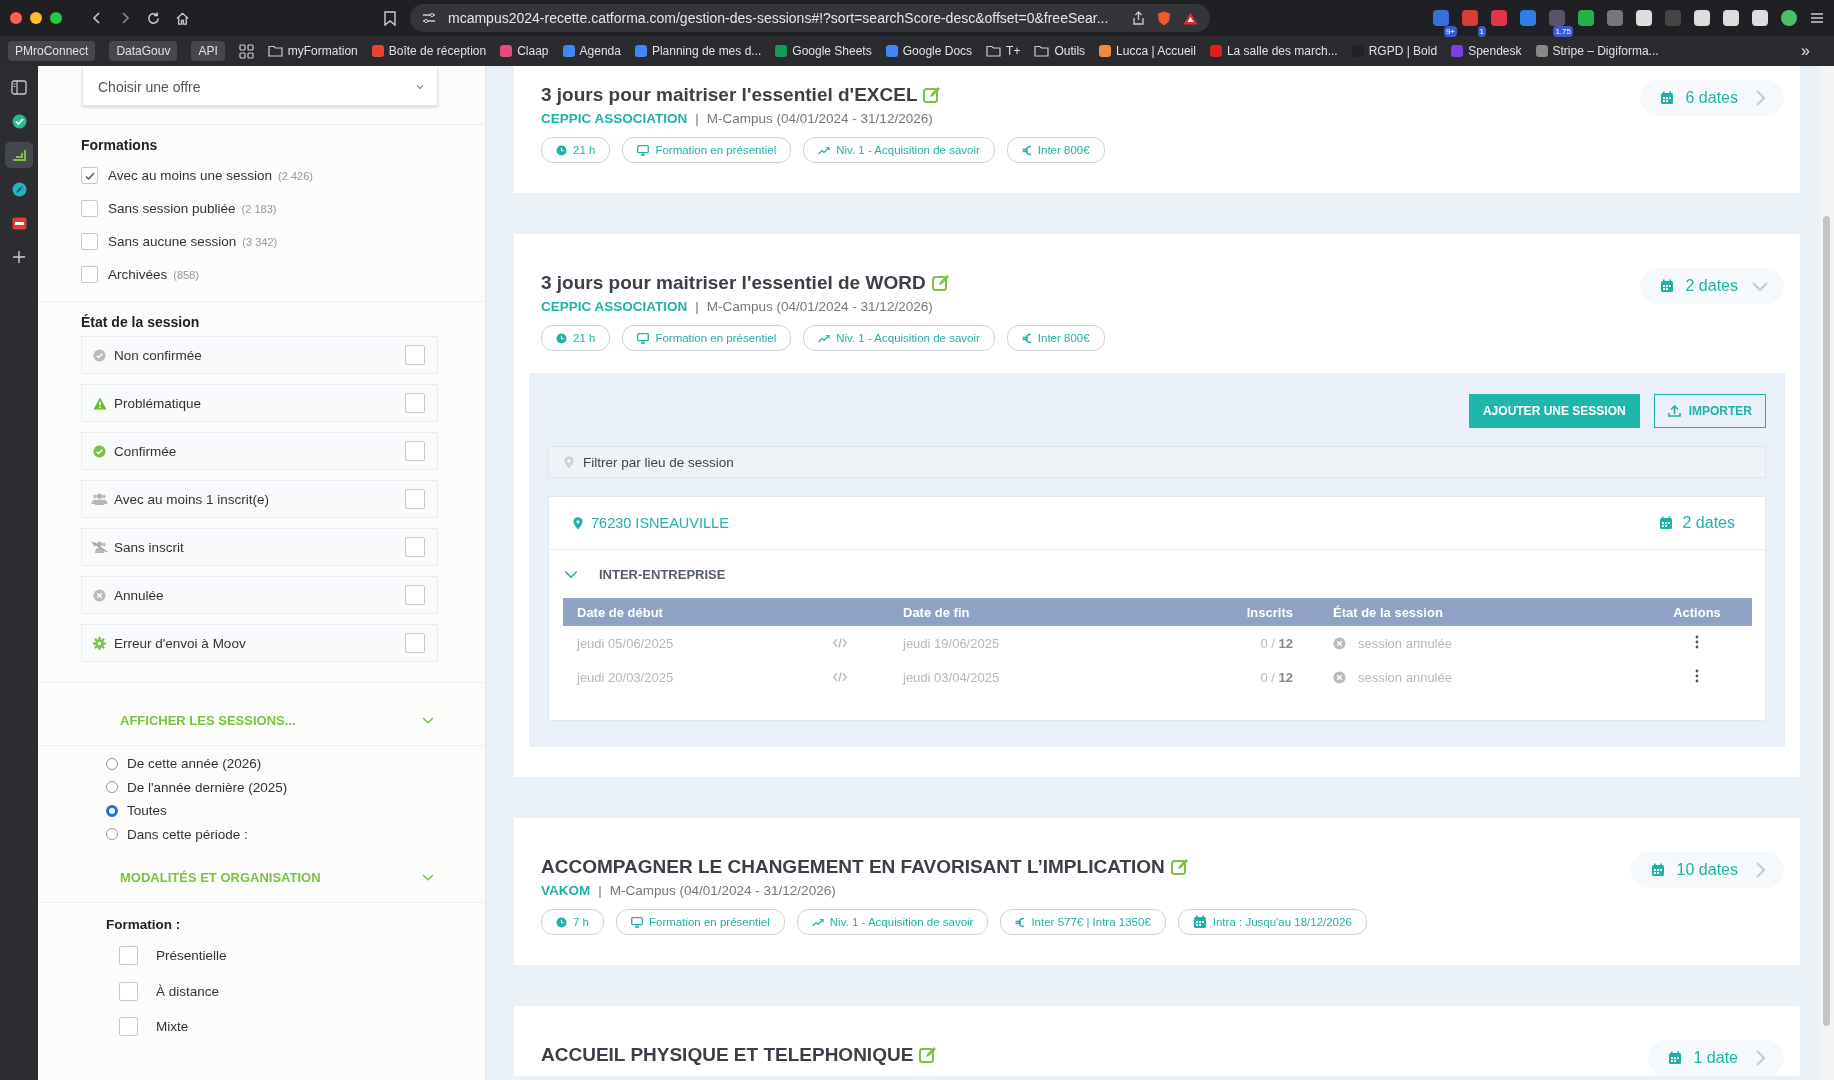 The height and width of the screenshot is (1080, 1834). Describe the element at coordinates (1339, 677) in the screenshot. I see `cross-circle-icon` at that location.